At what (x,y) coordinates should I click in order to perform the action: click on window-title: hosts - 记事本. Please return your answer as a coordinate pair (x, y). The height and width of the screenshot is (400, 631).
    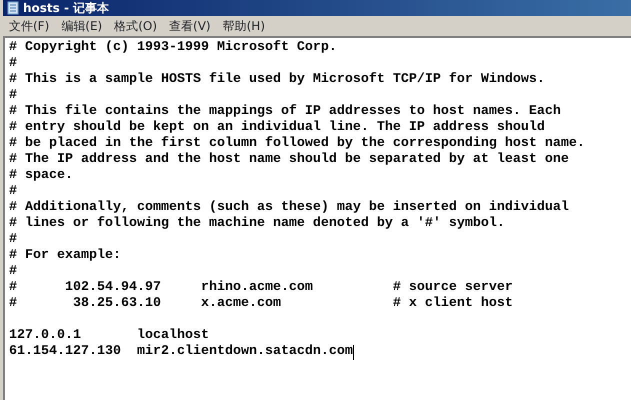
    Looking at the image, I should click on (66, 8).